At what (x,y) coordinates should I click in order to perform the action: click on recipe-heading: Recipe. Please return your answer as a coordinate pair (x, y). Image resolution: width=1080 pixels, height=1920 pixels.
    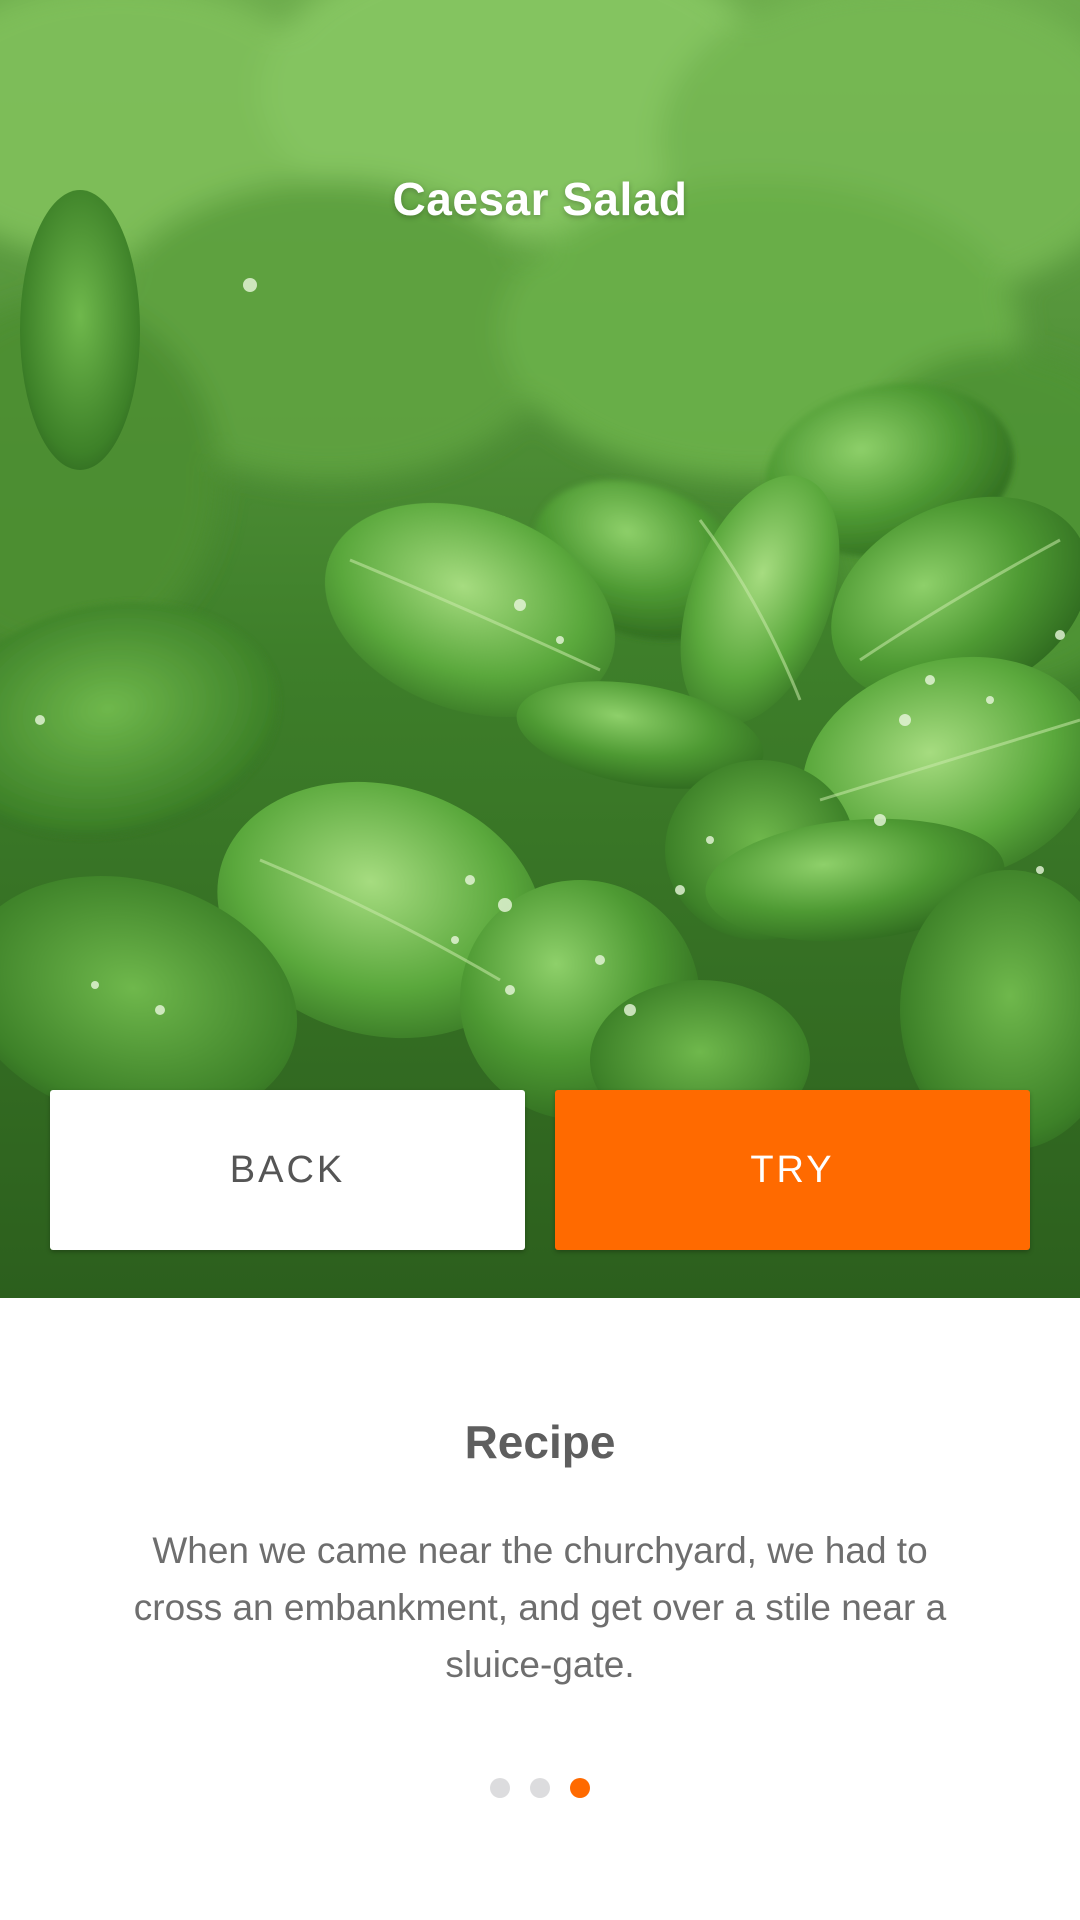
    Looking at the image, I should click on (540, 1442).